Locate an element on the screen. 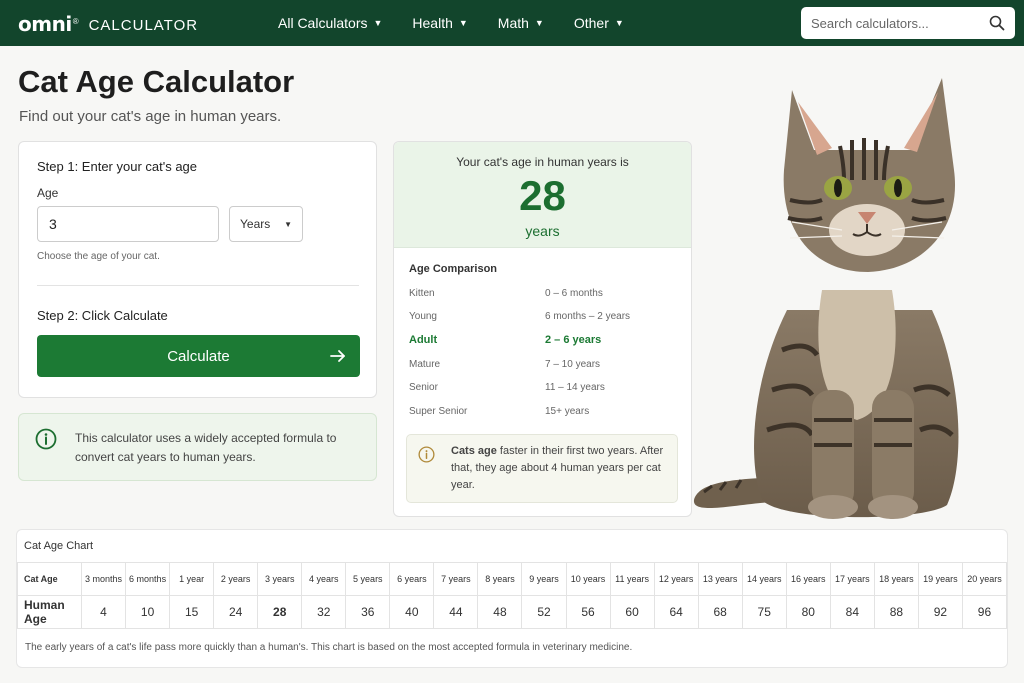 The height and width of the screenshot is (683, 1024). step2-heading: Step 2: Click Calculate is located at coordinates (102, 315).